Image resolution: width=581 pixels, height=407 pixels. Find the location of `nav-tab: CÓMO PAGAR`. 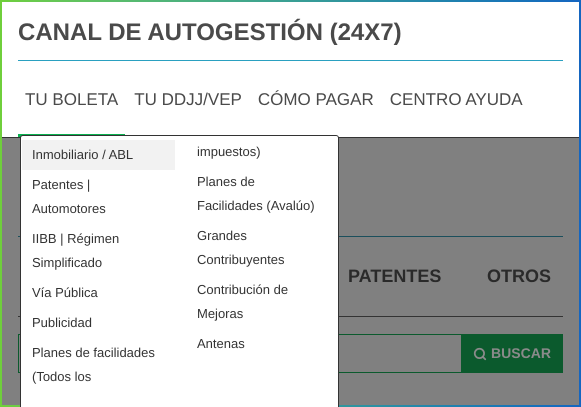

nav-tab: CÓMO PAGAR is located at coordinates (315, 111).